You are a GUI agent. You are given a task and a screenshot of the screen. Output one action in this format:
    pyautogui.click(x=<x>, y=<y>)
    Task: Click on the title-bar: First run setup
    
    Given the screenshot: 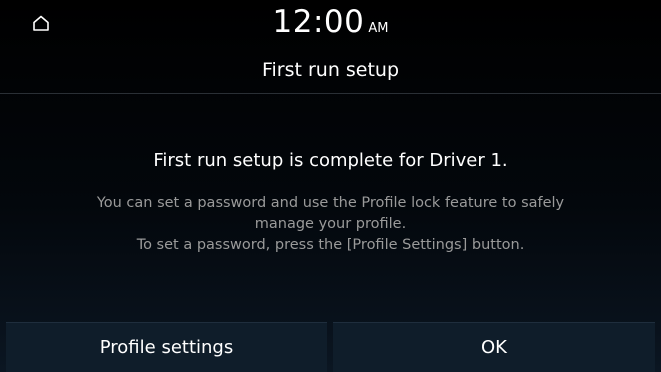 What is the action you would take?
    pyautogui.click(x=330, y=70)
    